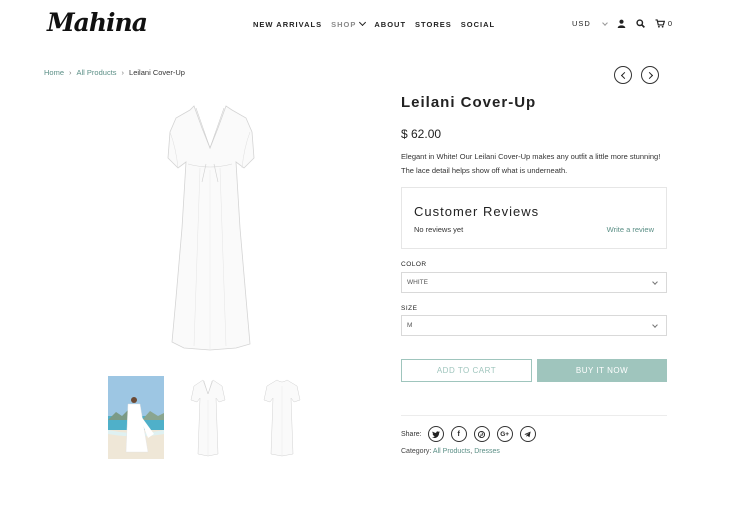 Image resolution: width=750 pixels, height=513 pixels. I want to click on color-label: COLOR, so click(414, 264).